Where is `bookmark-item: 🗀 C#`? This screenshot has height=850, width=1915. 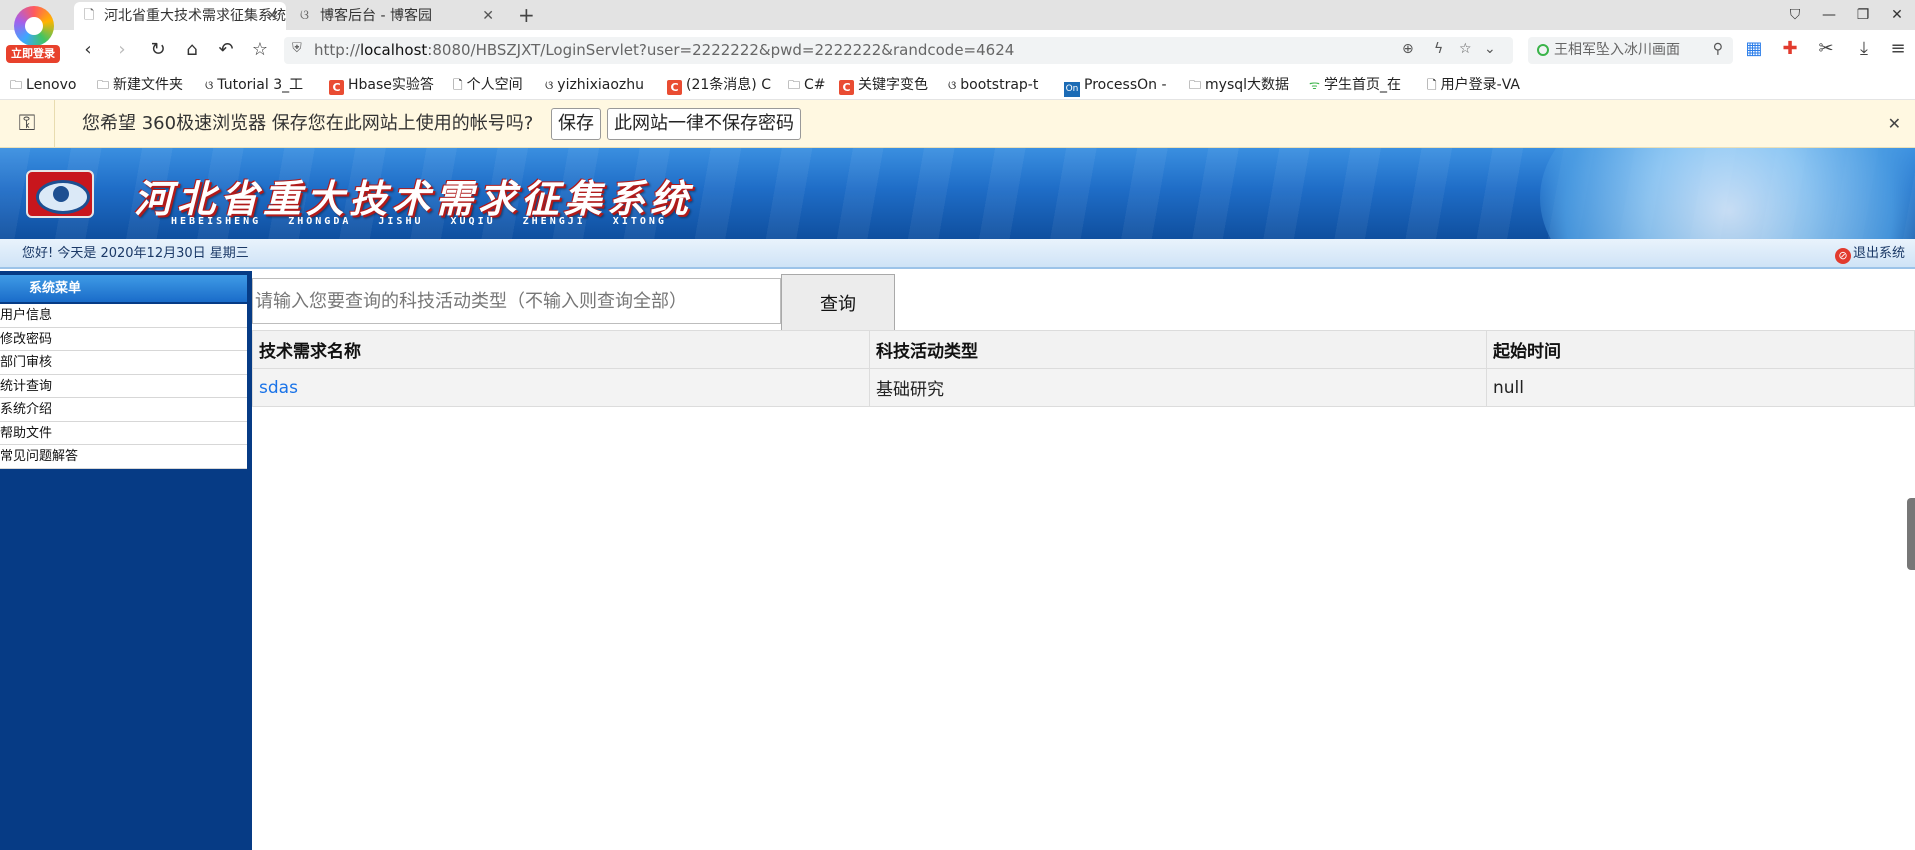 bookmark-item: 🗀 C# is located at coordinates (810, 85).